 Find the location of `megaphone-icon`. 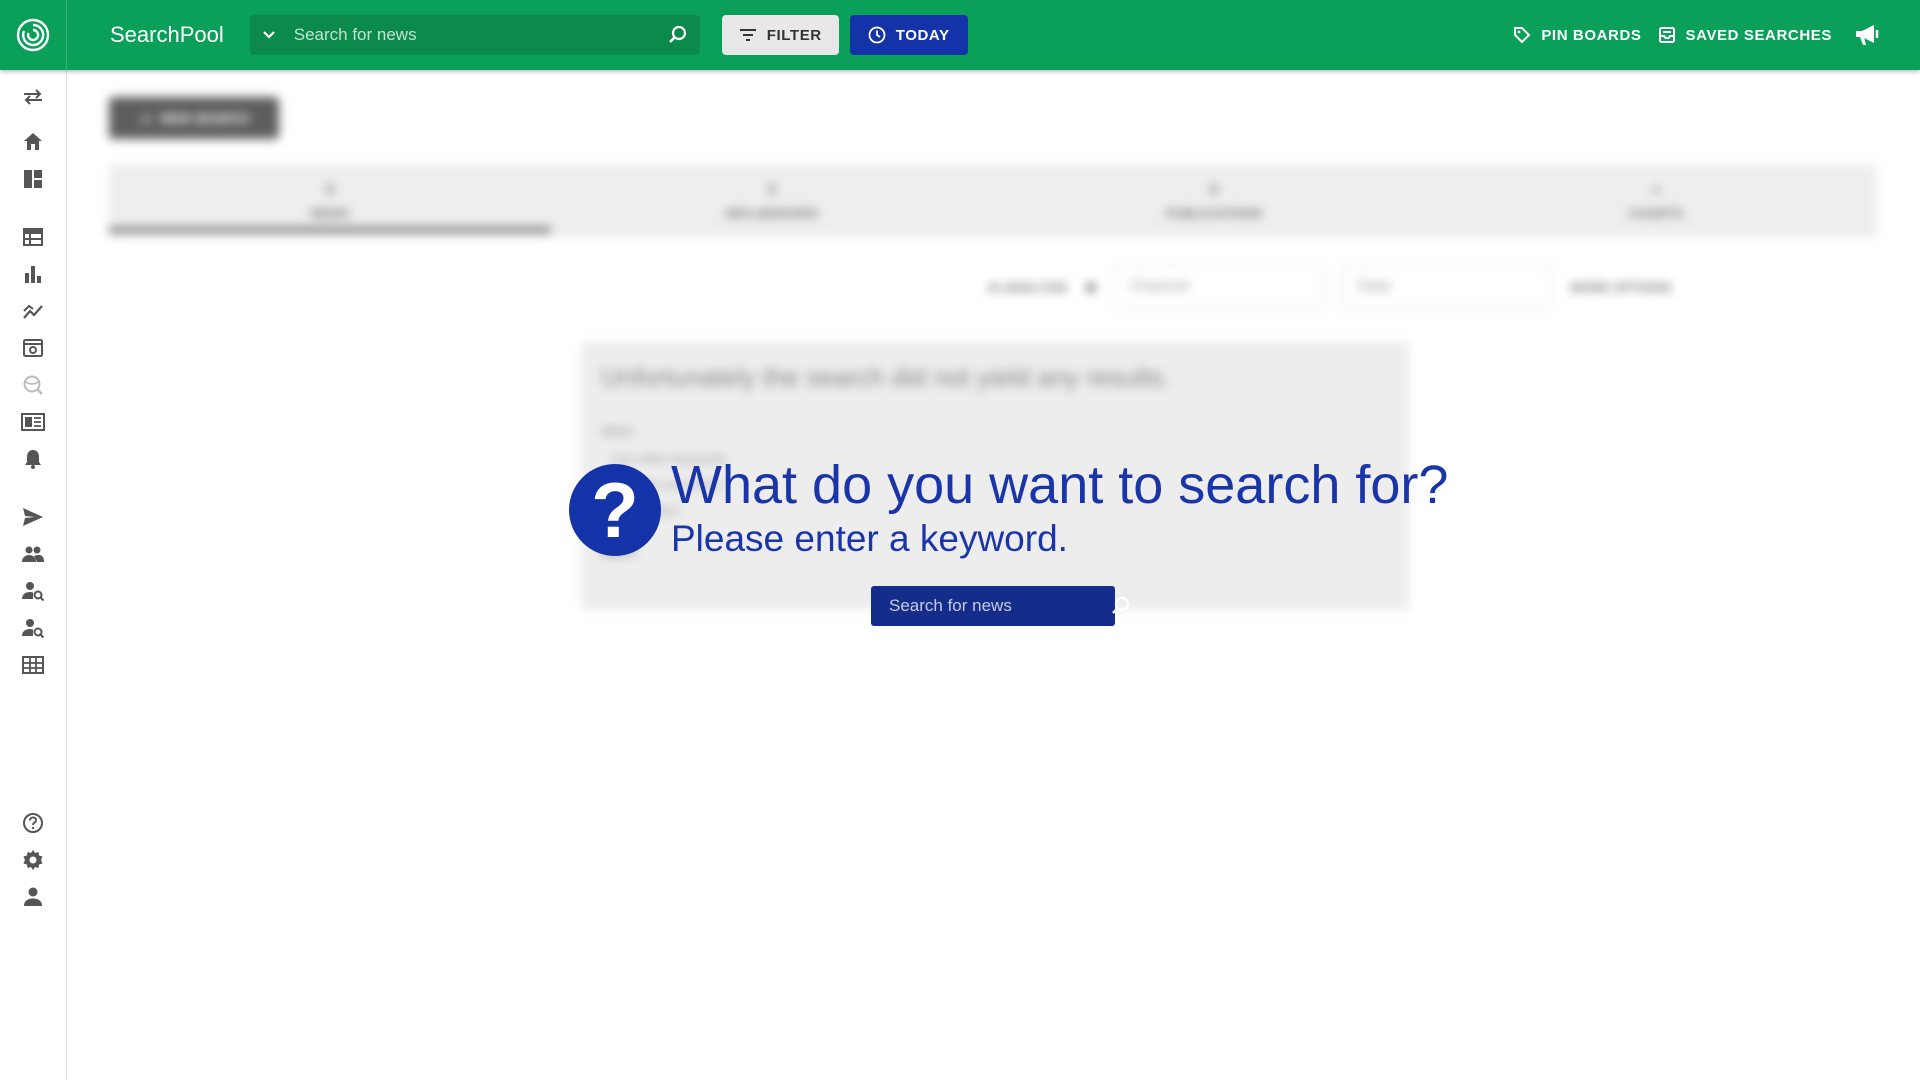

megaphone-icon is located at coordinates (1867, 35).